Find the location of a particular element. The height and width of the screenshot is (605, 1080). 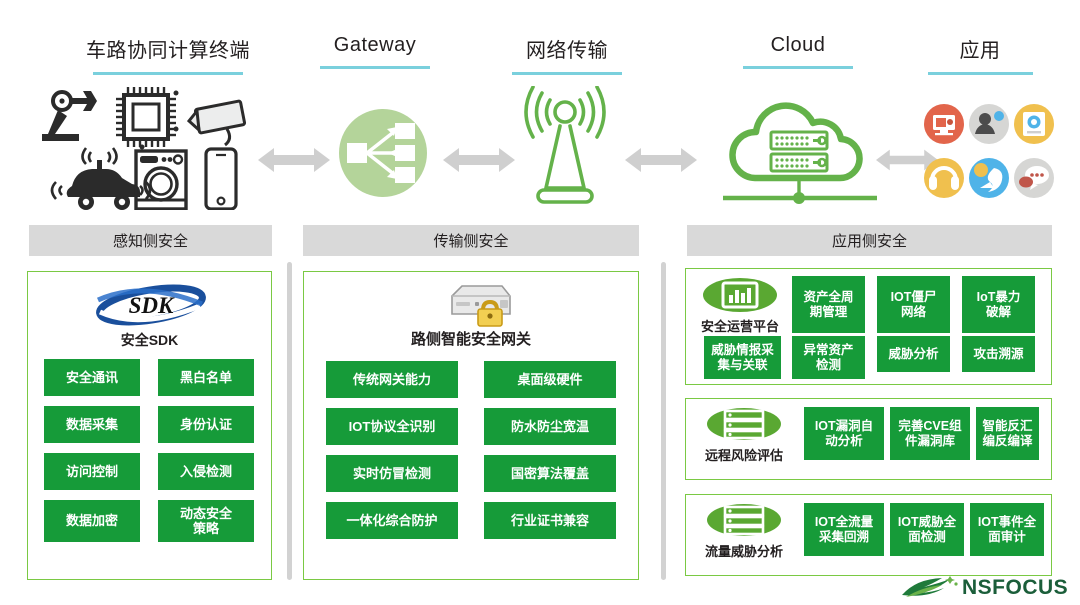

chip-perception-2: 数据采集 is located at coordinates (92, 424).